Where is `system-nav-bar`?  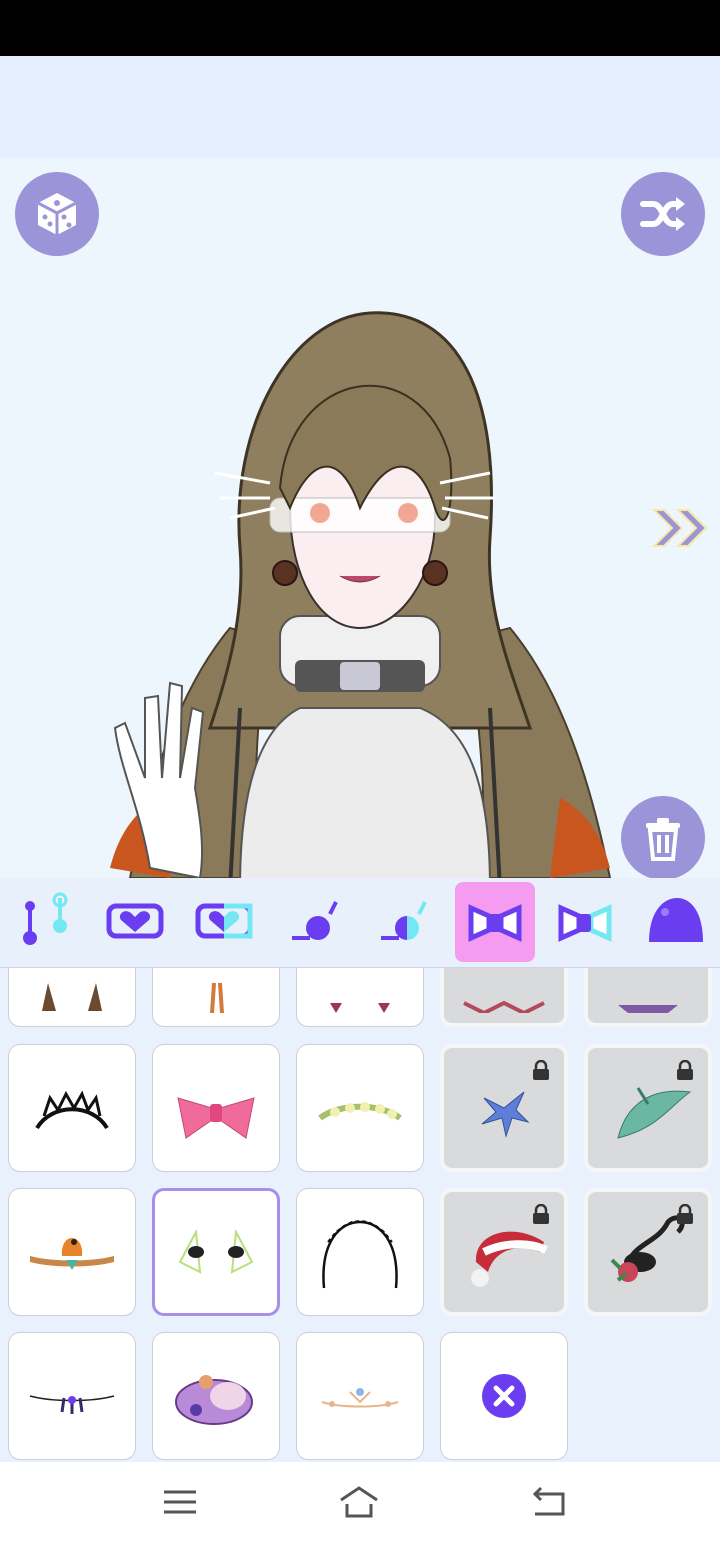
system-nav-bar is located at coordinates (360, 1503).